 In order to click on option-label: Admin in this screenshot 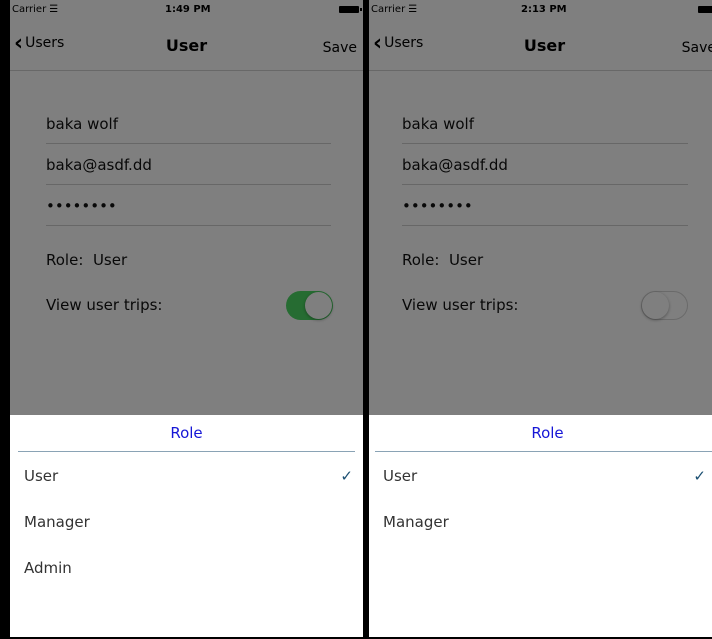, I will do `click(48, 568)`.